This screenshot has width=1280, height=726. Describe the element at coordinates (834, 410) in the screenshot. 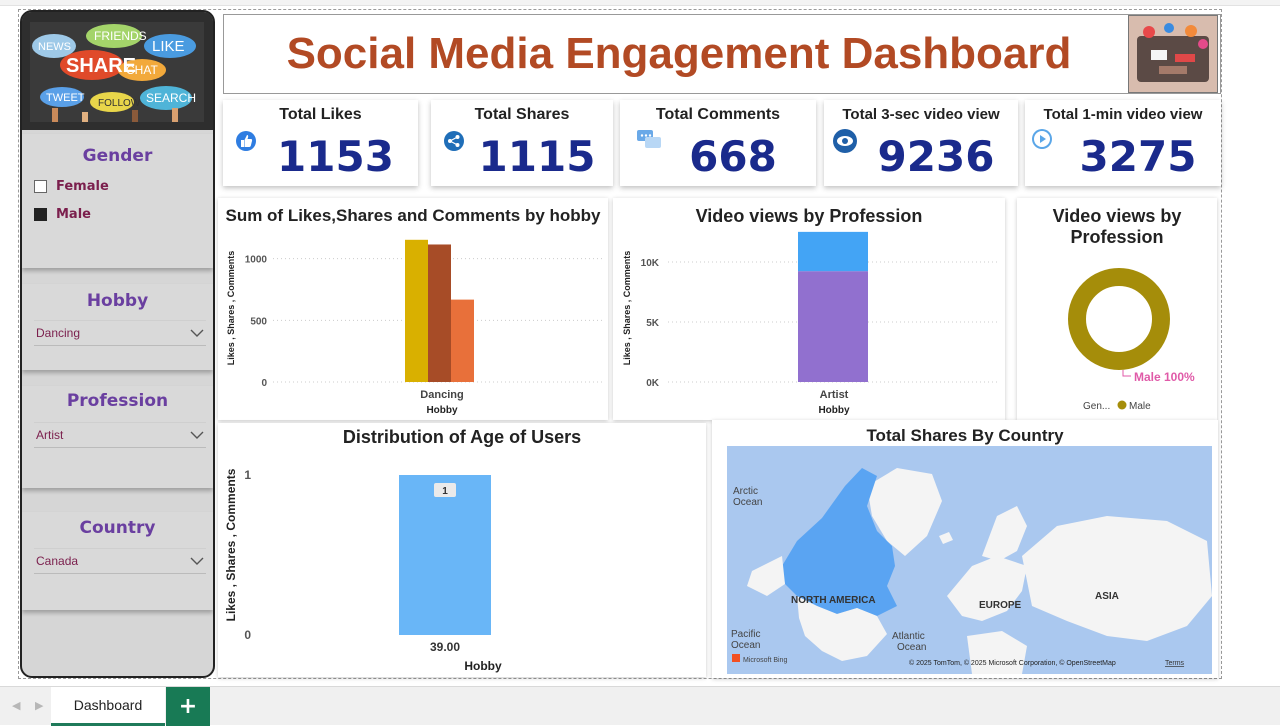

I see `chart2-x-axis-label: Hobby` at that location.